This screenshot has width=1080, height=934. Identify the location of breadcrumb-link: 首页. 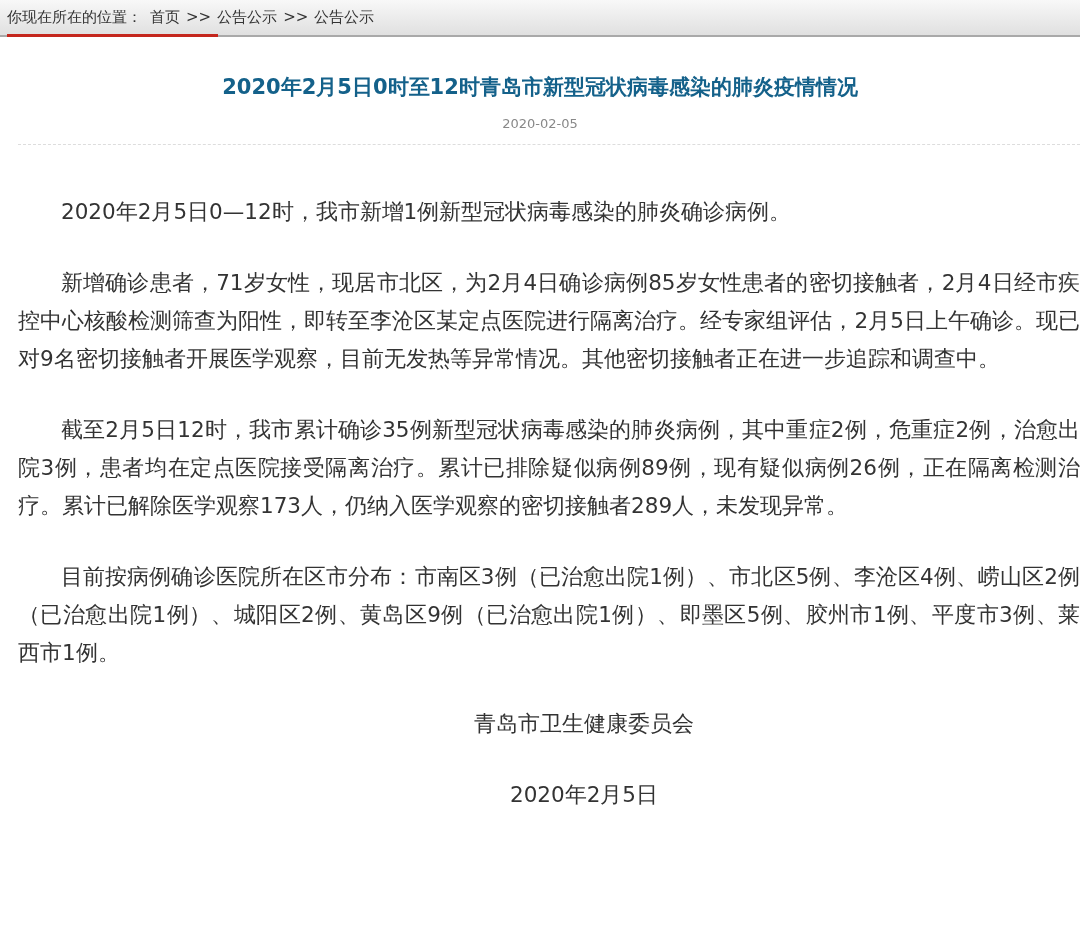
(165, 17).